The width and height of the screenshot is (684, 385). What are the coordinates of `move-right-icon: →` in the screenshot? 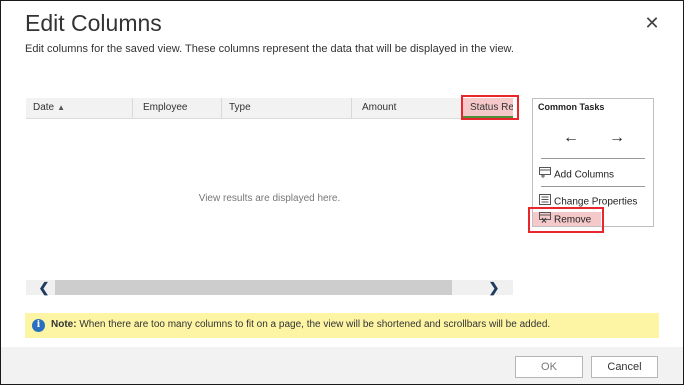 It's located at (617, 138).